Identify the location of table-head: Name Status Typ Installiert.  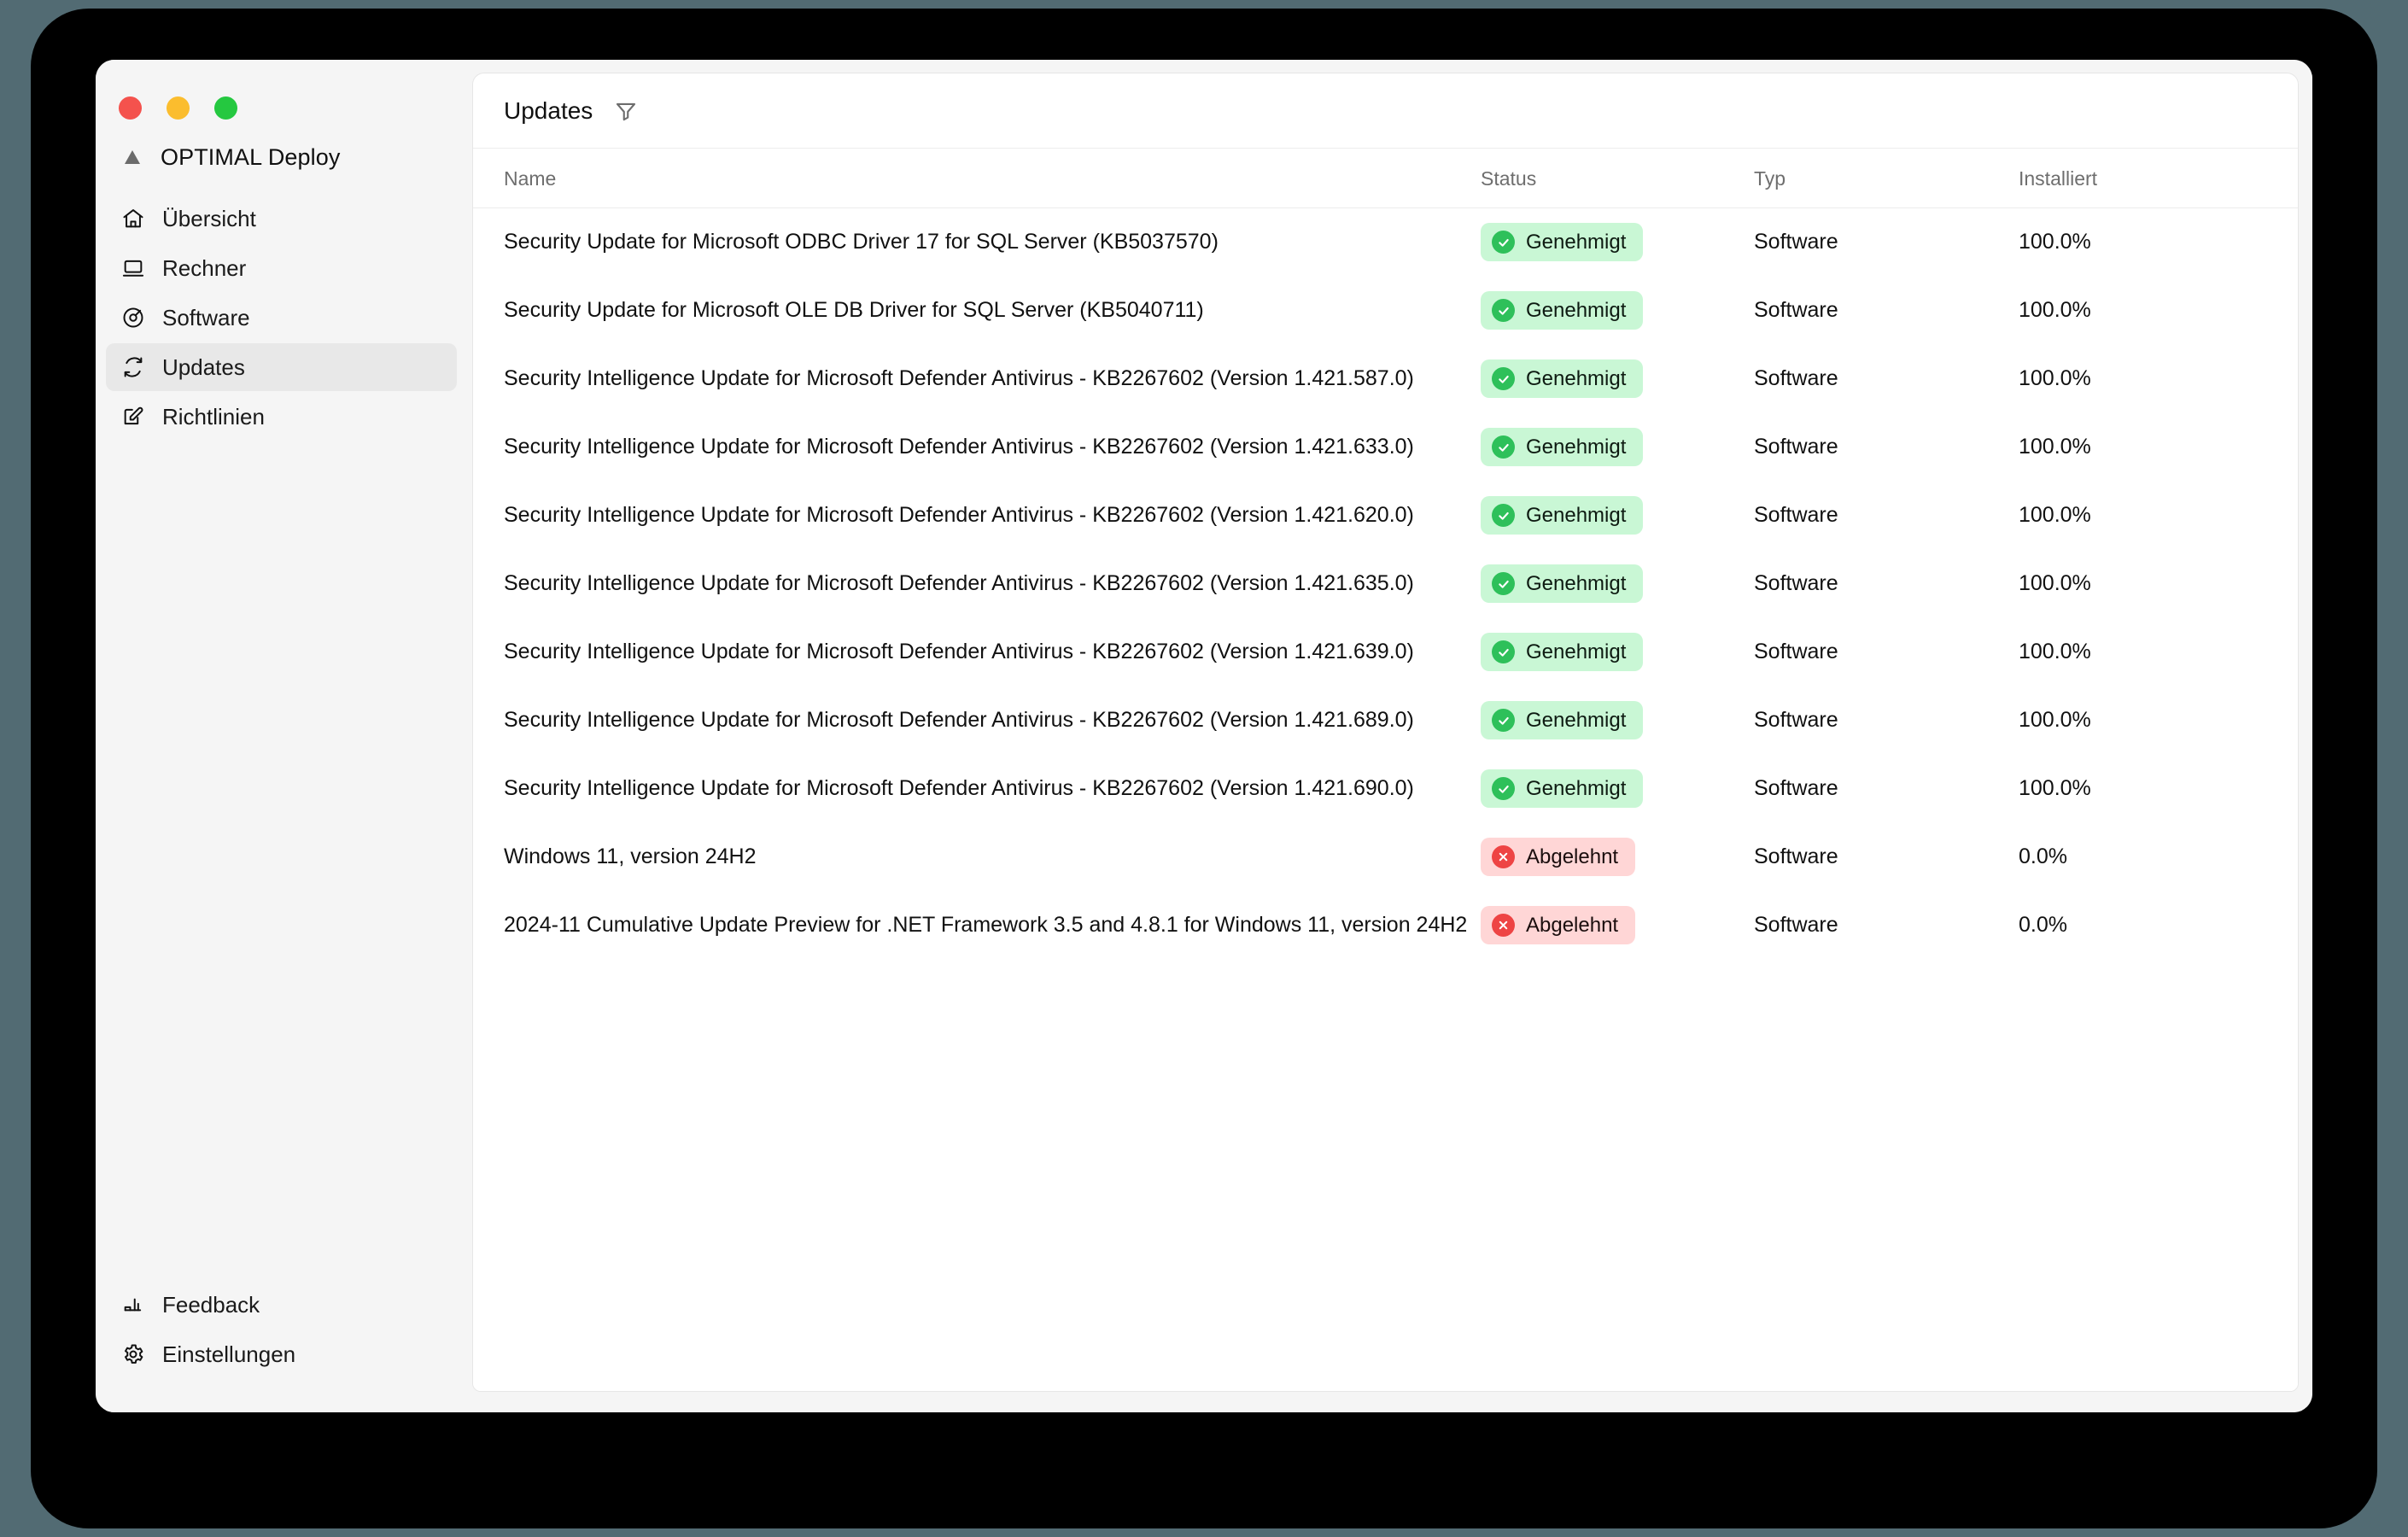
(1385, 178).